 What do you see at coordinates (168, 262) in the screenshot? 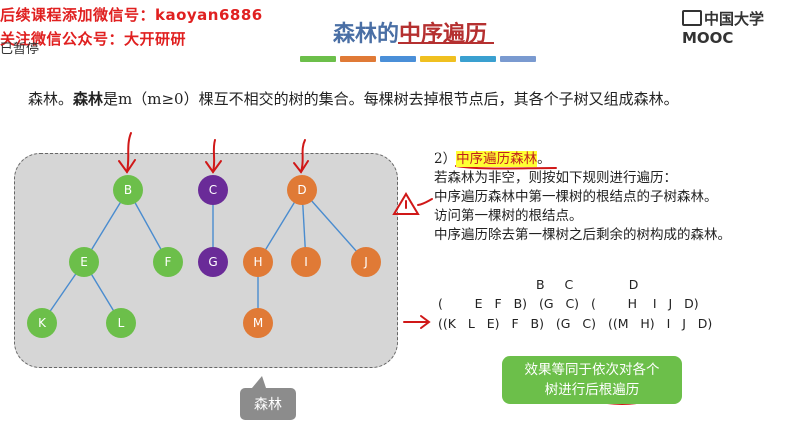
I see `node-f: F` at bounding box center [168, 262].